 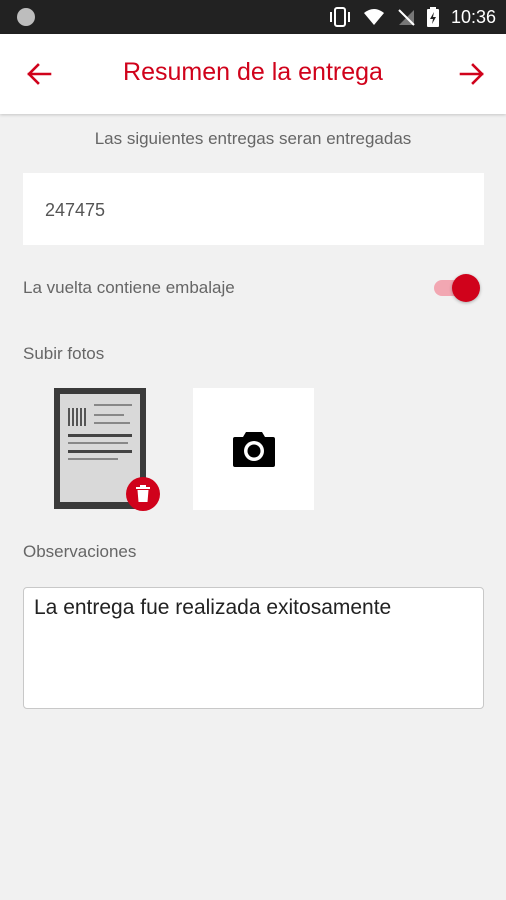 I want to click on app-bar: Resumen de la entrega, so click(x=253, y=74).